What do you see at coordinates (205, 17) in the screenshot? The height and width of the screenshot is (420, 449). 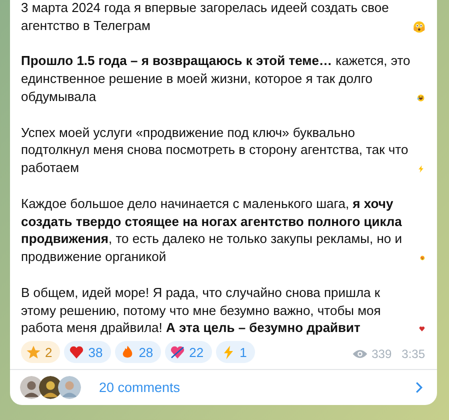 I see `message-text: 3 марта 2024 года я впервые загорелась идеей создать свое агентство в Телеграм` at bounding box center [205, 17].